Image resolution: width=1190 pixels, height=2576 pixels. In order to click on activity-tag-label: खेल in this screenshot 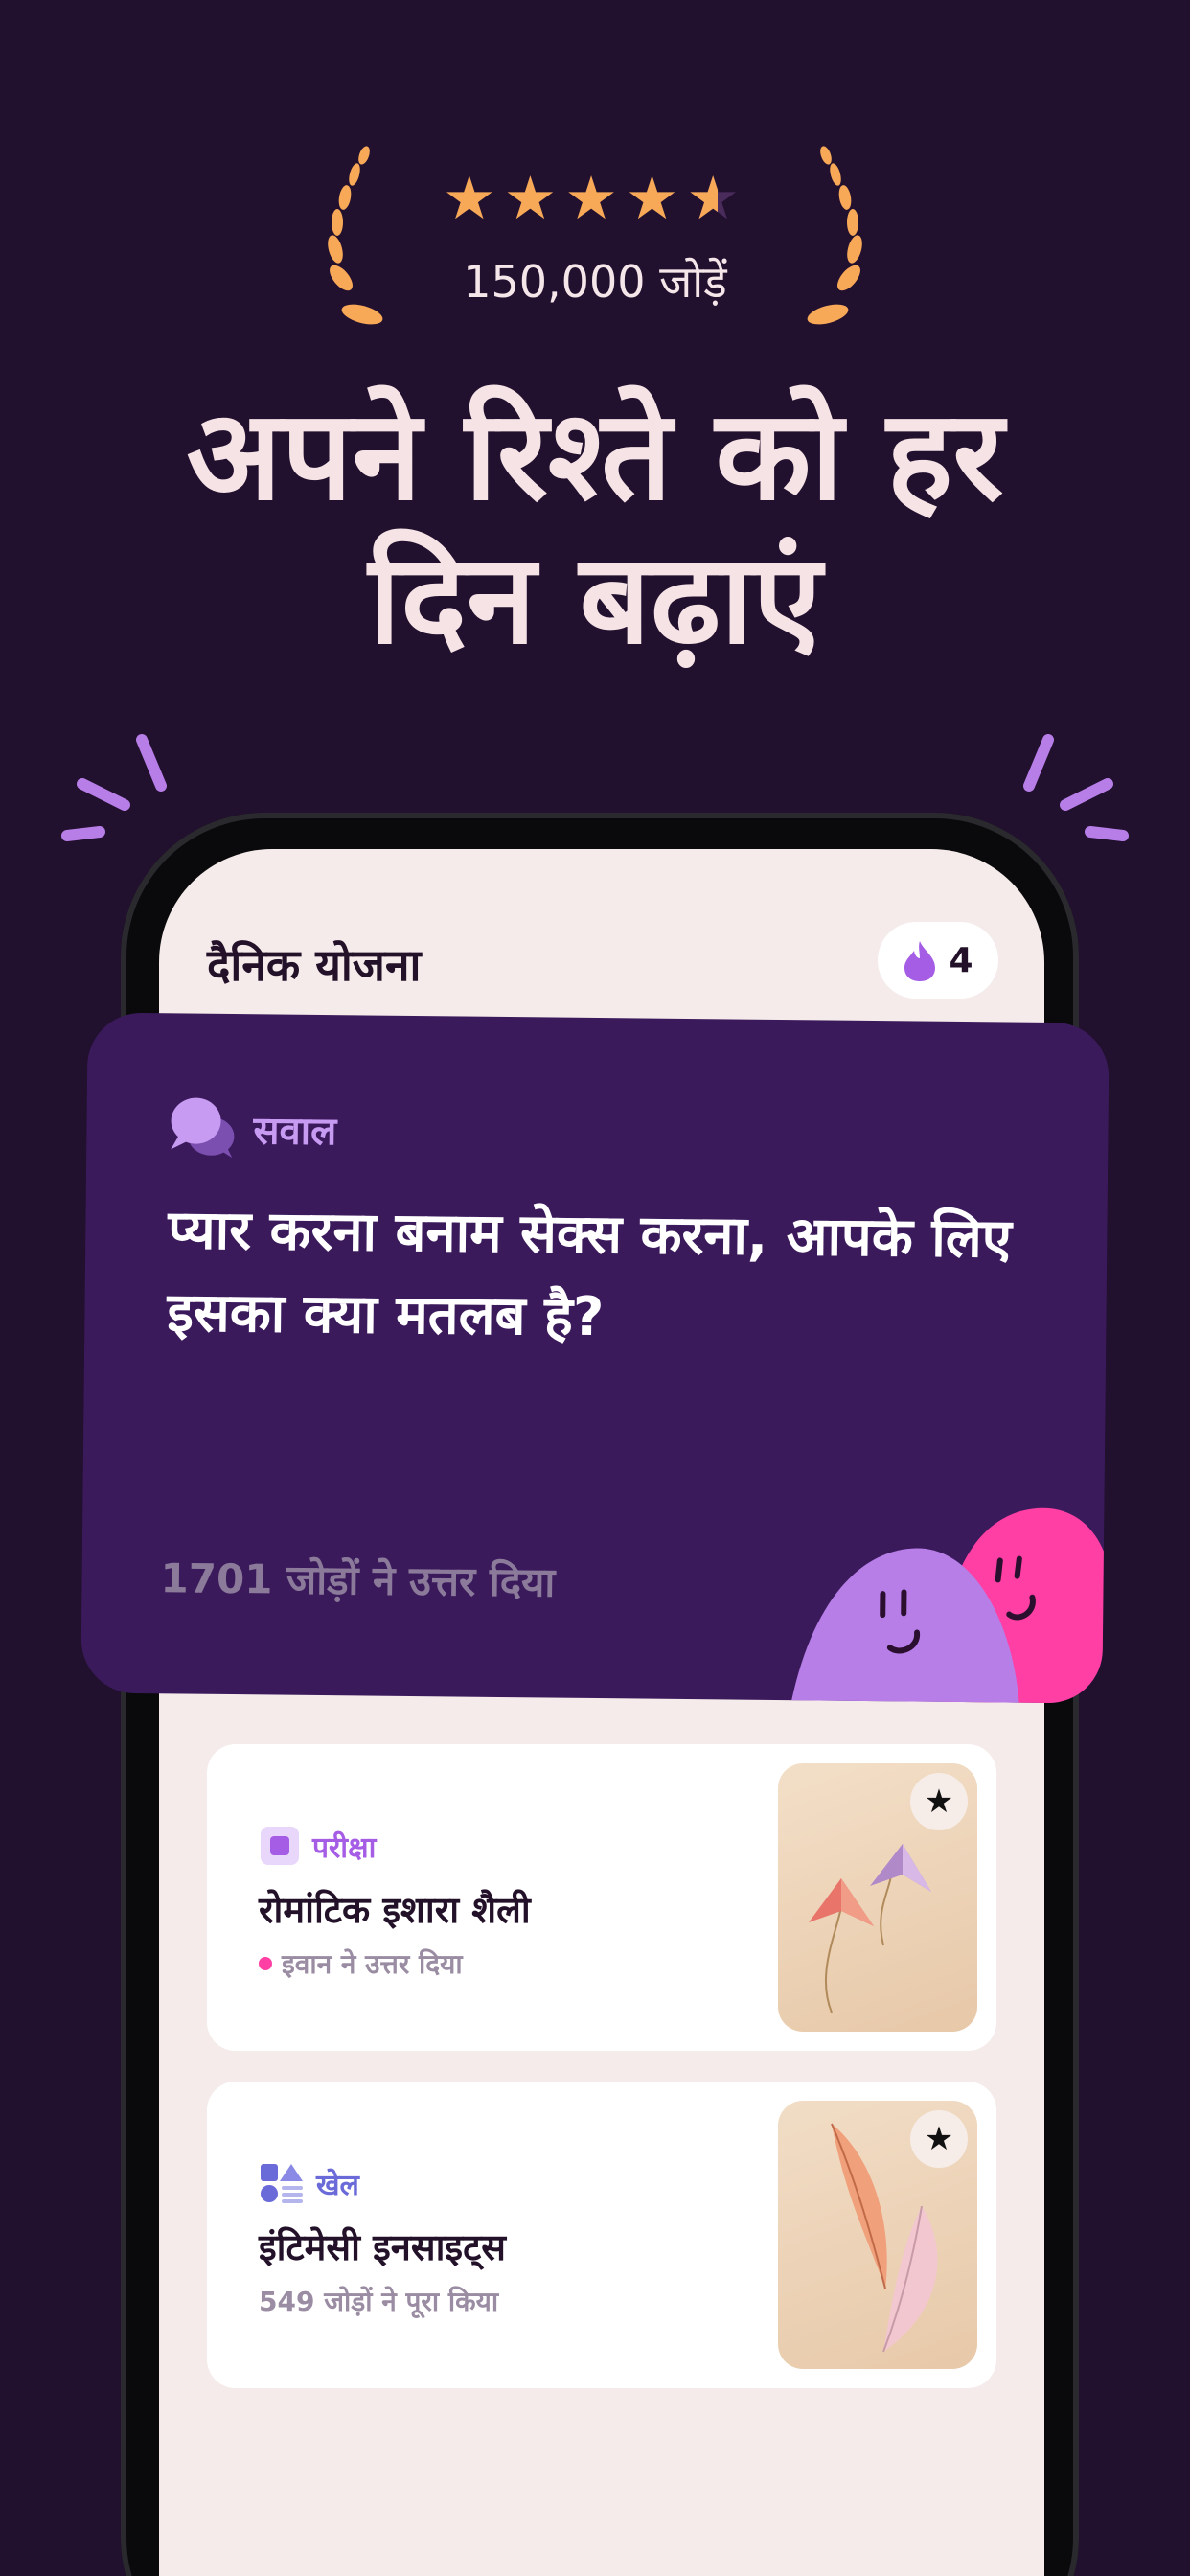, I will do `click(338, 2185)`.